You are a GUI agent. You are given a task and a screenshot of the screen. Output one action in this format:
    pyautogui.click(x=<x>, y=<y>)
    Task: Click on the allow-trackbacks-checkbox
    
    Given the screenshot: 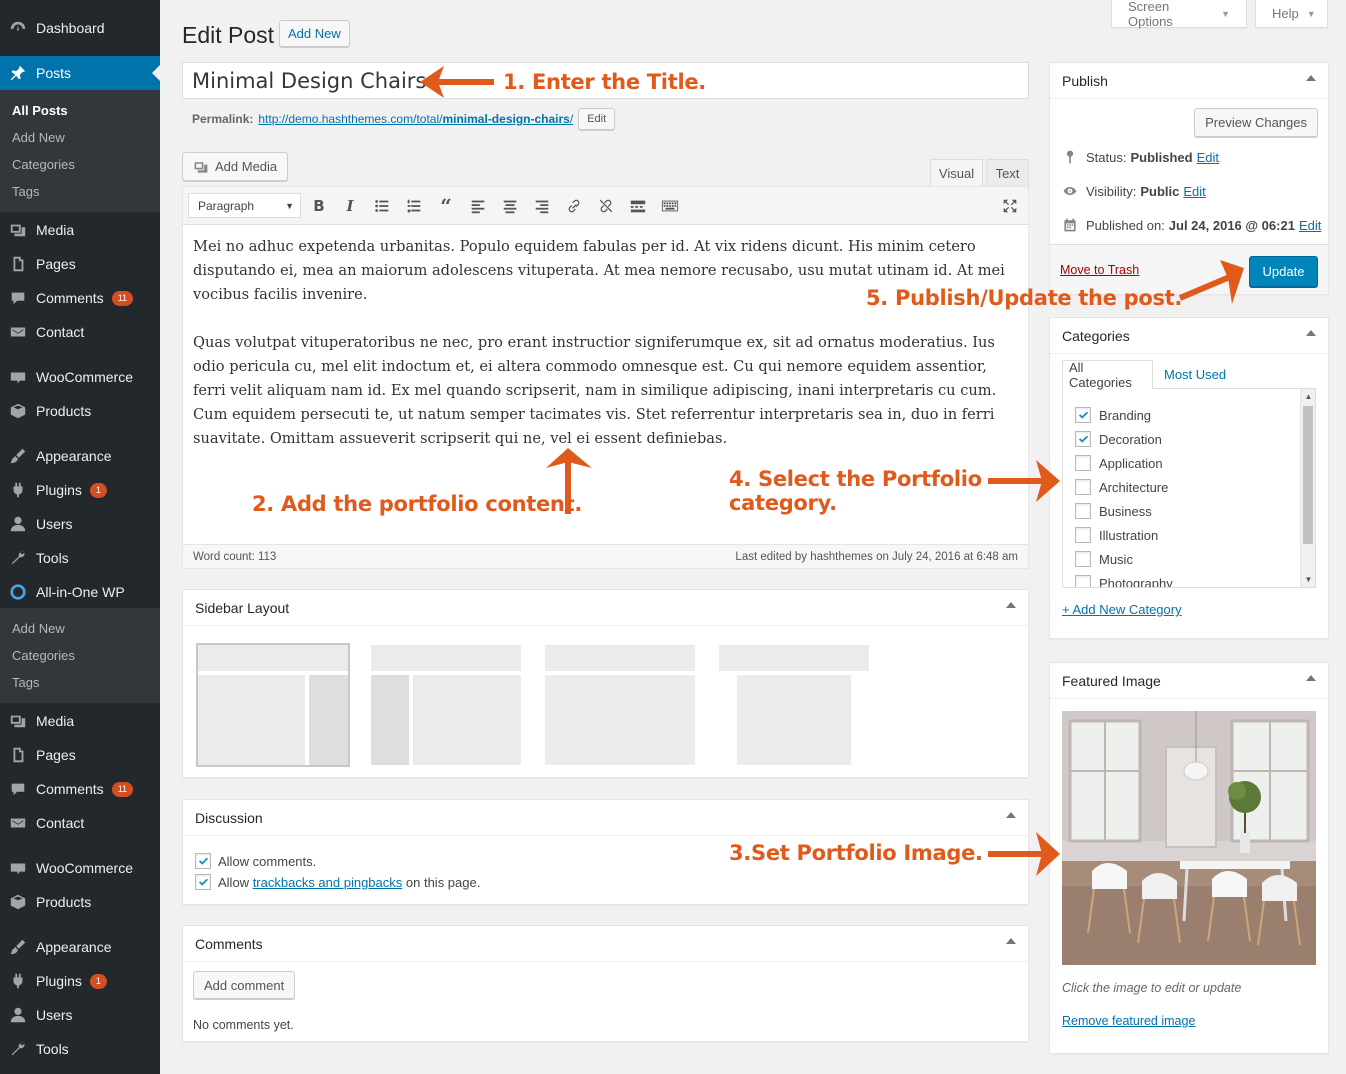 What is the action you would take?
    pyautogui.click(x=203, y=882)
    